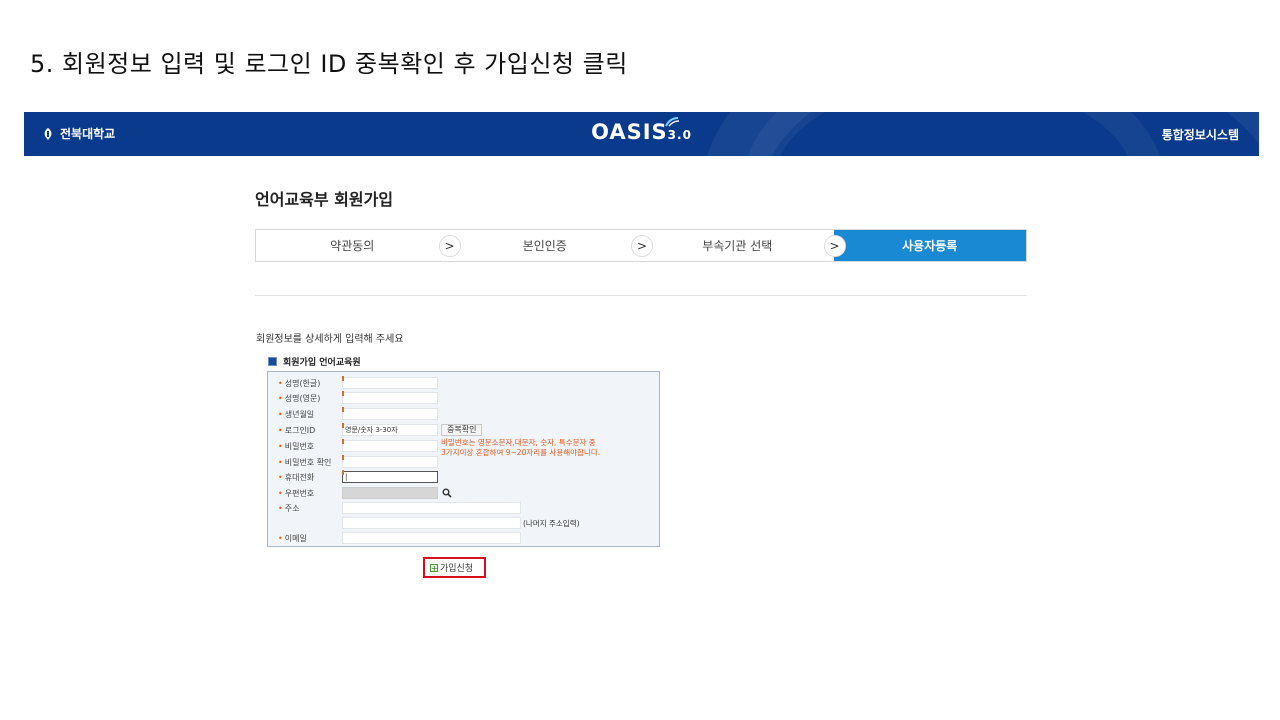  I want to click on label-name-kr: • 성명(한글), so click(299, 383).